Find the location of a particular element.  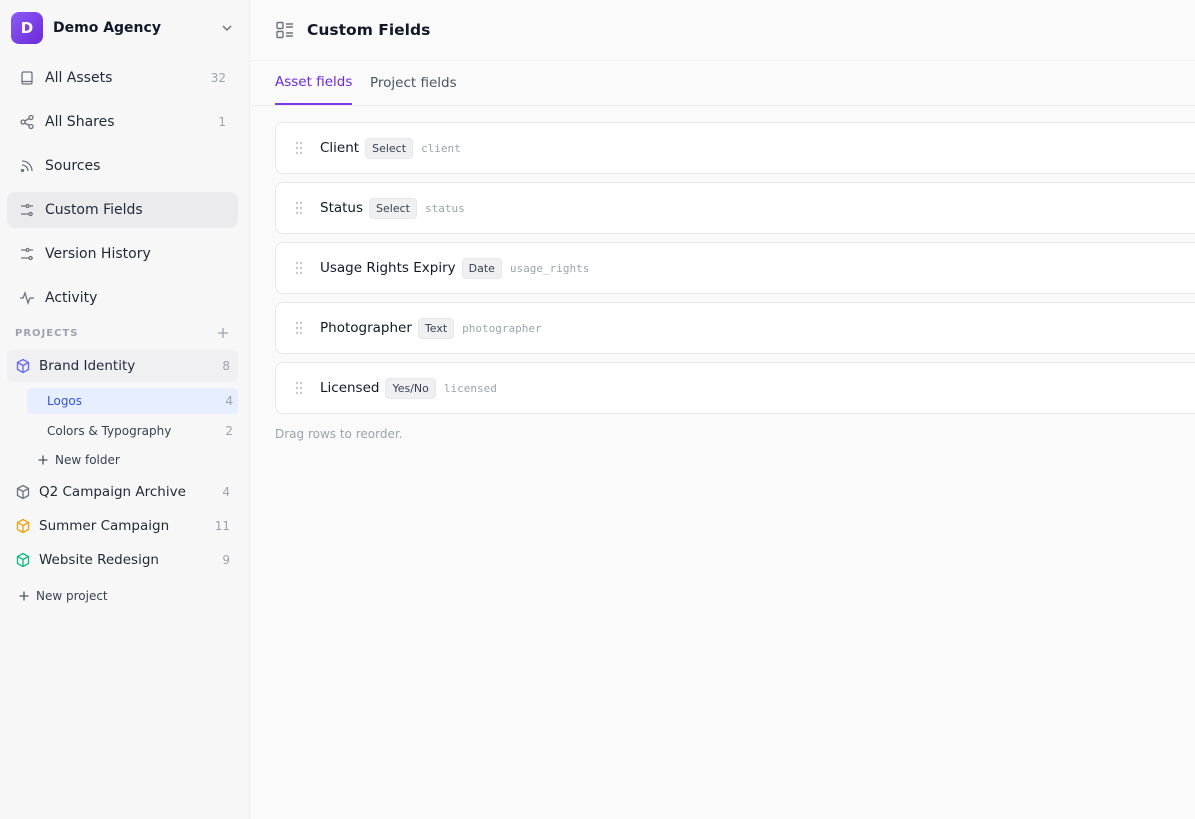

nav-item-label: All Assets is located at coordinates (79, 78).